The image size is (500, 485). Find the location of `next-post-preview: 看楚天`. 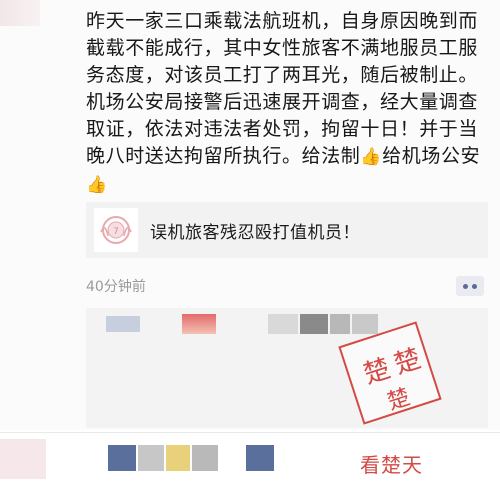

next-post-preview: 看楚天 is located at coordinates (250, 459).